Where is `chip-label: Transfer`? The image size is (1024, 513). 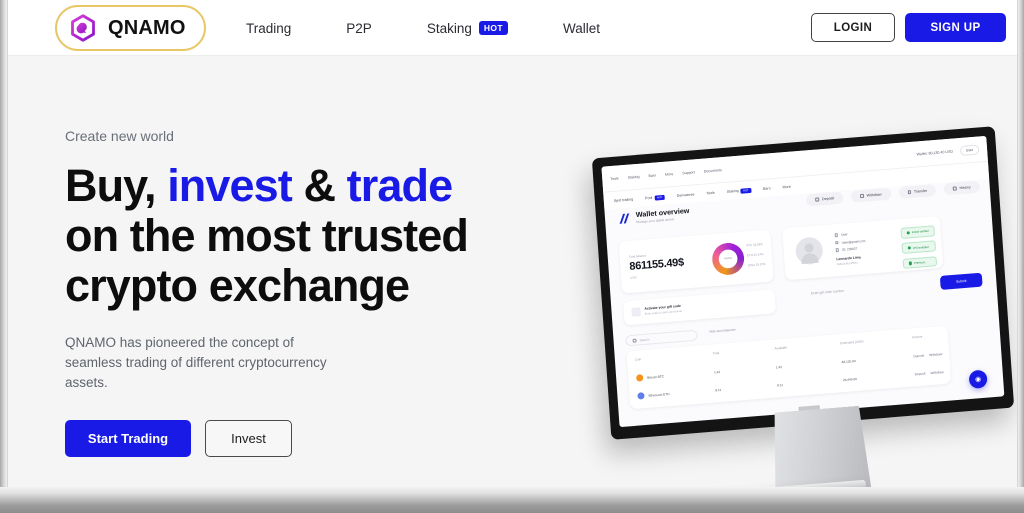 chip-label: Transfer is located at coordinates (920, 191).